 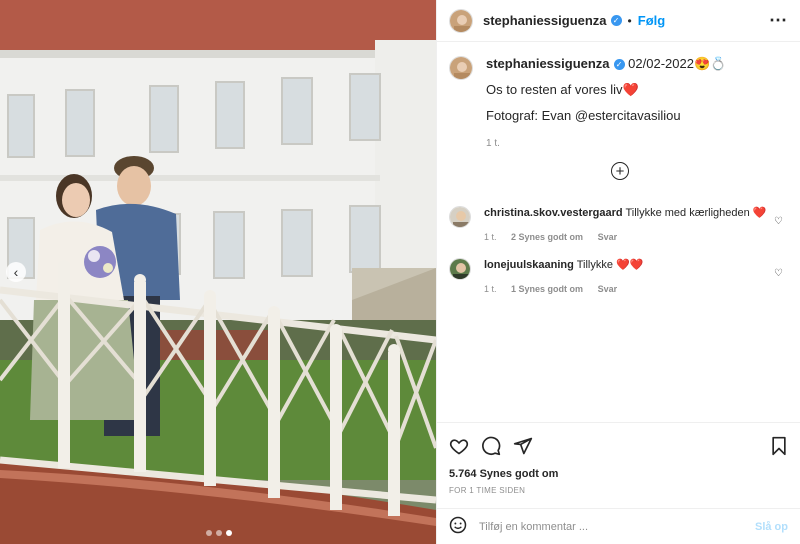 I want to click on heart-icon, so click(x=459, y=446).